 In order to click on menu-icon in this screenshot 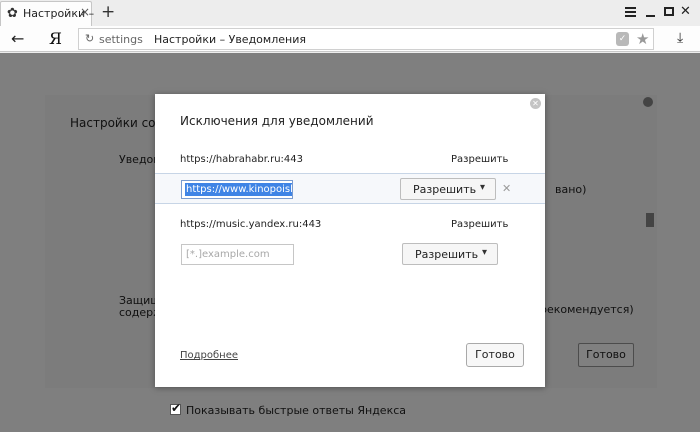, I will do `click(631, 12)`.